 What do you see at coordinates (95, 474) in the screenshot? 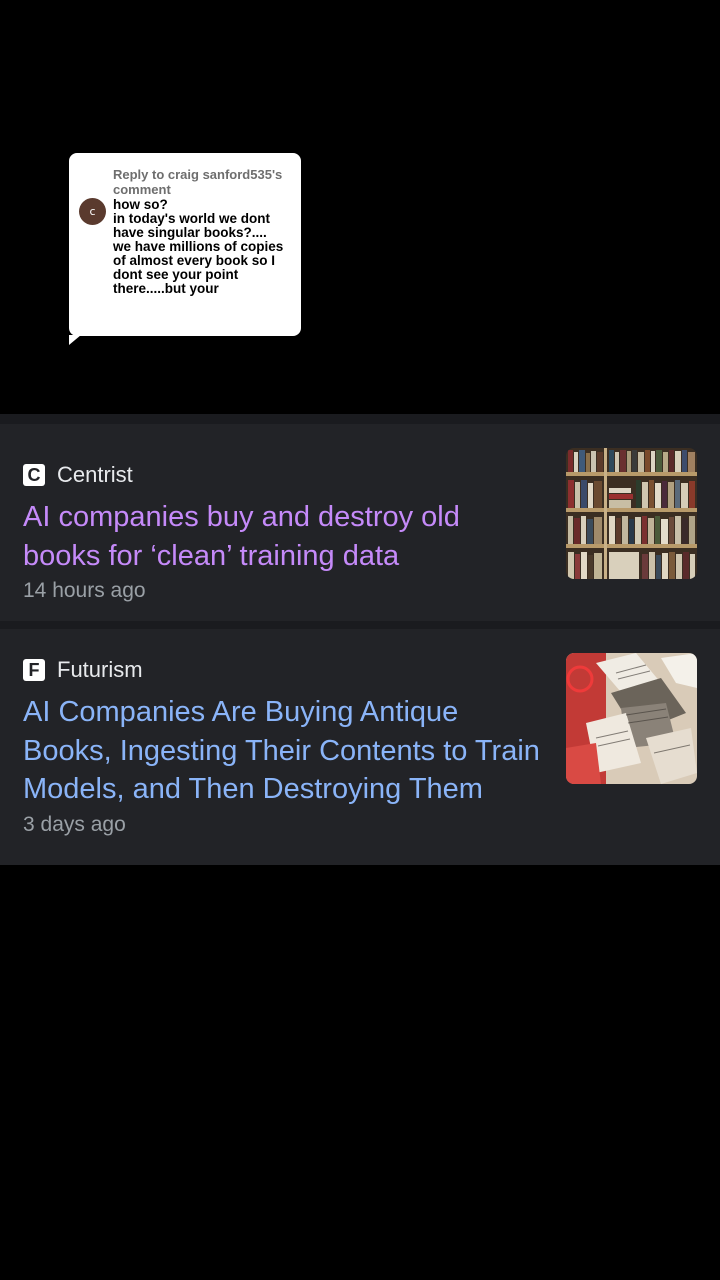
I see `source-name: Centrist` at bounding box center [95, 474].